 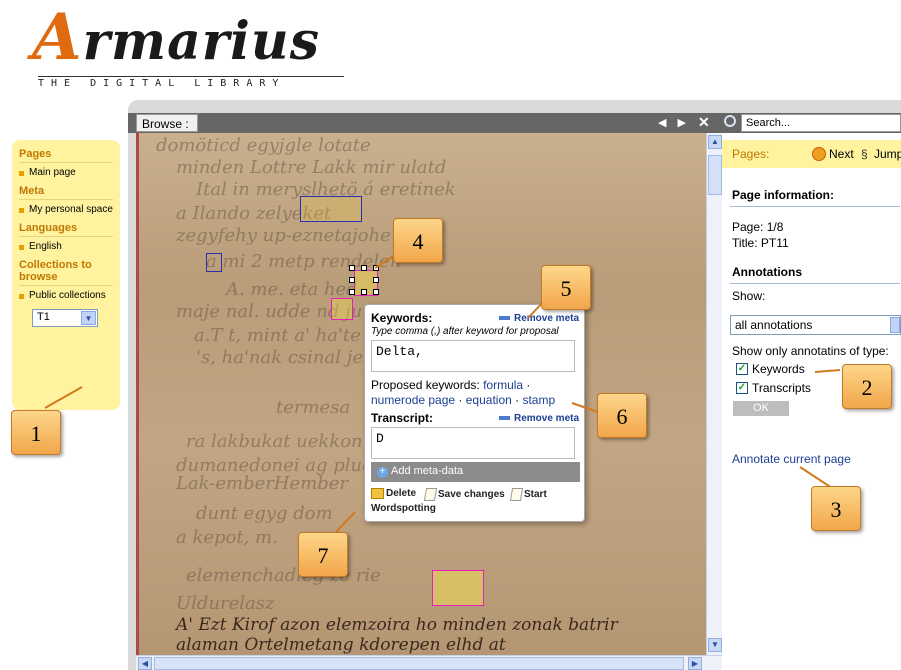 What do you see at coordinates (791, 459) in the screenshot?
I see `annotate-current-page-link: Annotate current page` at bounding box center [791, 459].